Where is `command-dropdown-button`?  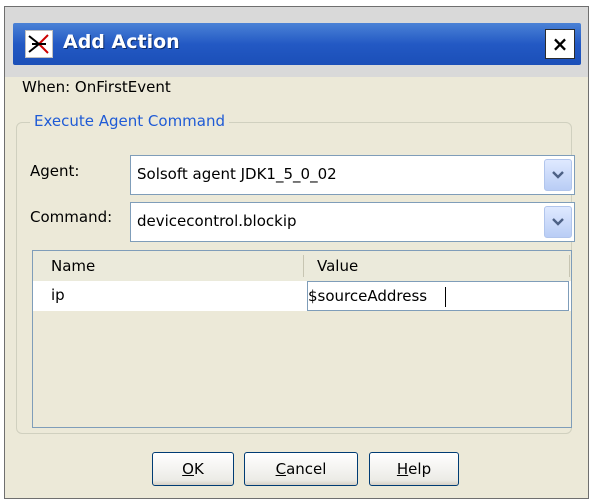
command-dropdown-button is located at coordinates (558, 222).